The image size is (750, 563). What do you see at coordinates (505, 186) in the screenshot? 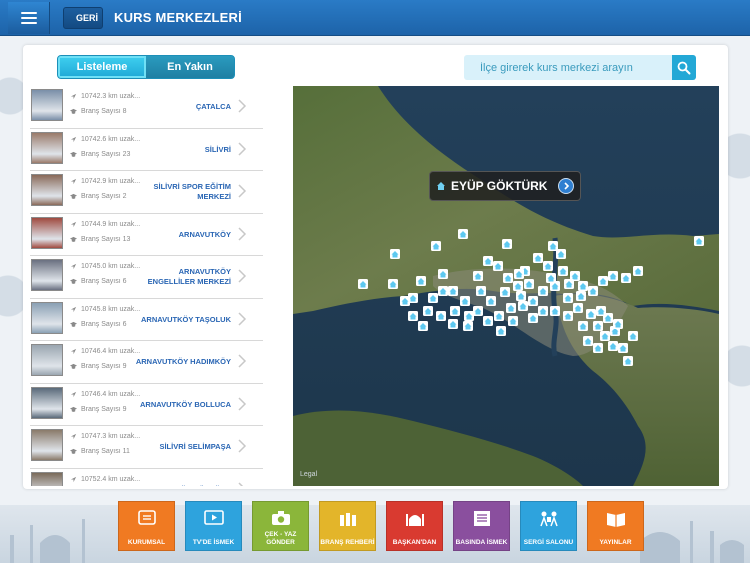
I see `map-callout: EYÜP GÖKTÜRK` at bounding box center [505, 186].